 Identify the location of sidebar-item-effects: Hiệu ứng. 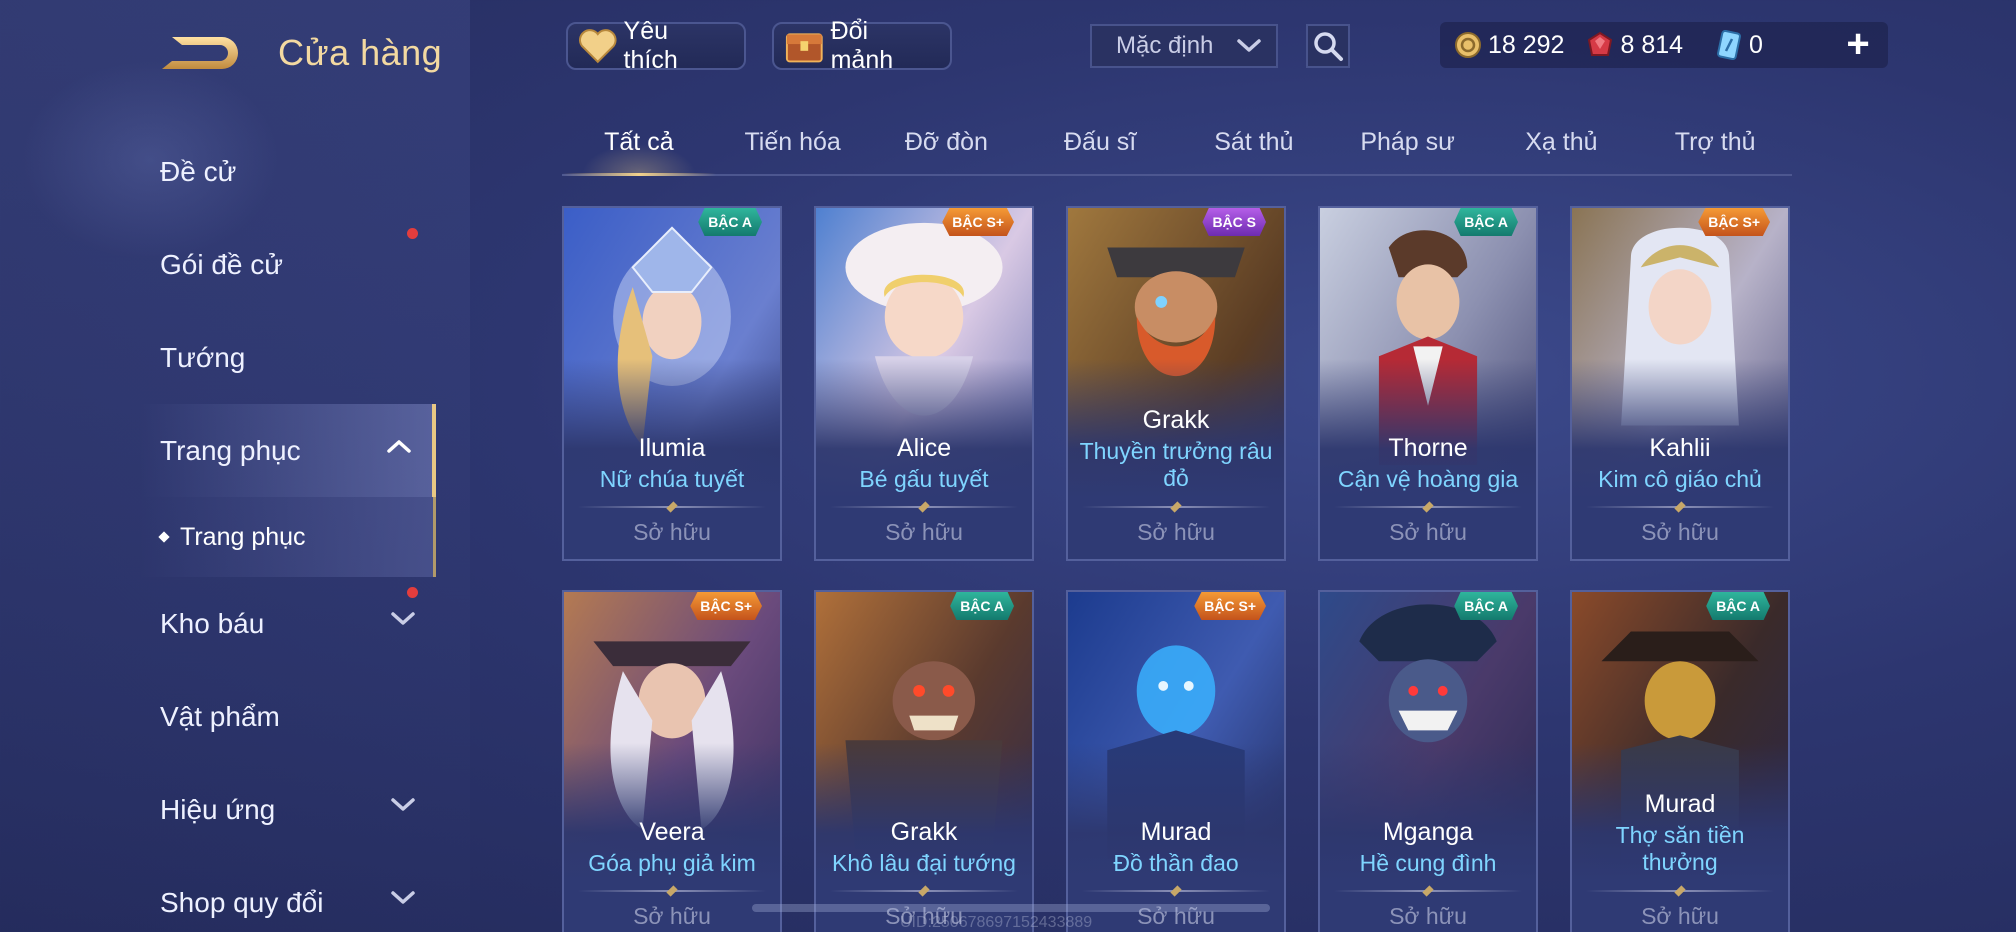
(288, 809).